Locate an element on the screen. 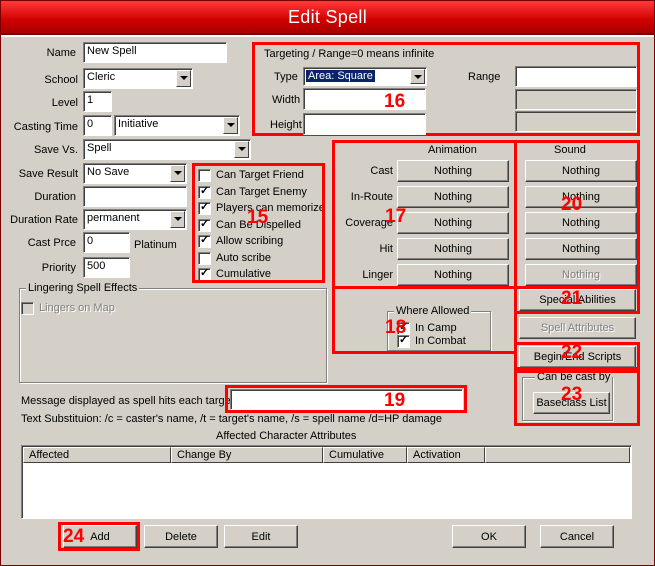 This screenshot has width=655, height=566. type-label: Type is located at coordinates (286, 77).